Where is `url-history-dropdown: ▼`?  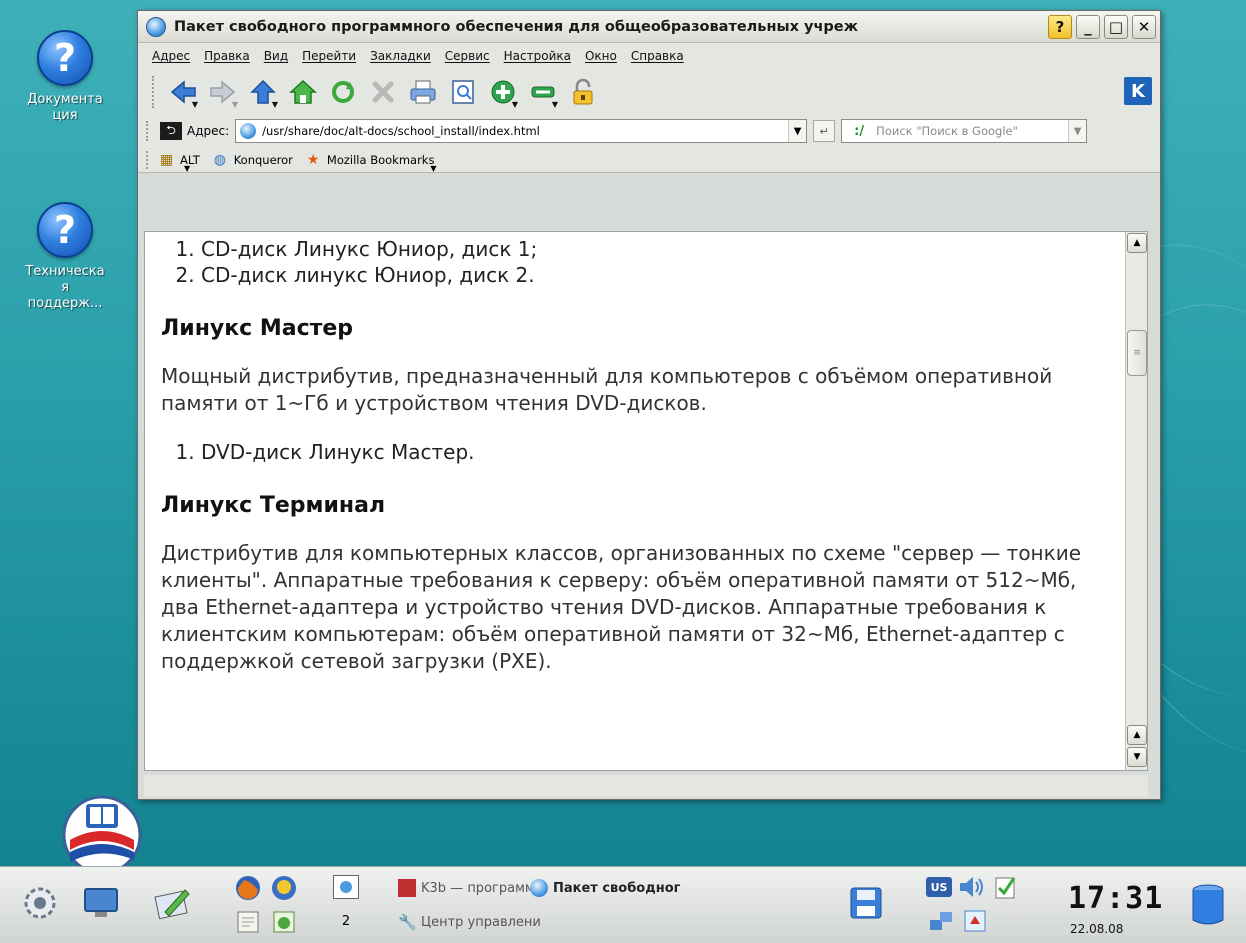
url-history-dropdown: ▼ is located at coordinates (797, 131).